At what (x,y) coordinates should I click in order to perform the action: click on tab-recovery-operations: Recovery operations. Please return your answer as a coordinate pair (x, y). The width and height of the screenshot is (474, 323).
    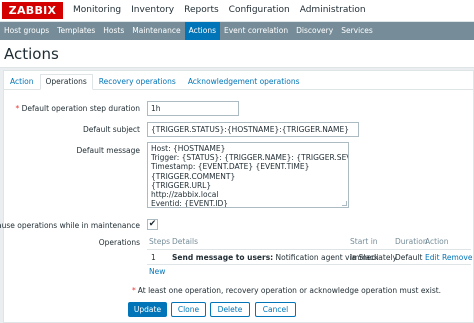
    Looking at the image, I should click on (137, 82).